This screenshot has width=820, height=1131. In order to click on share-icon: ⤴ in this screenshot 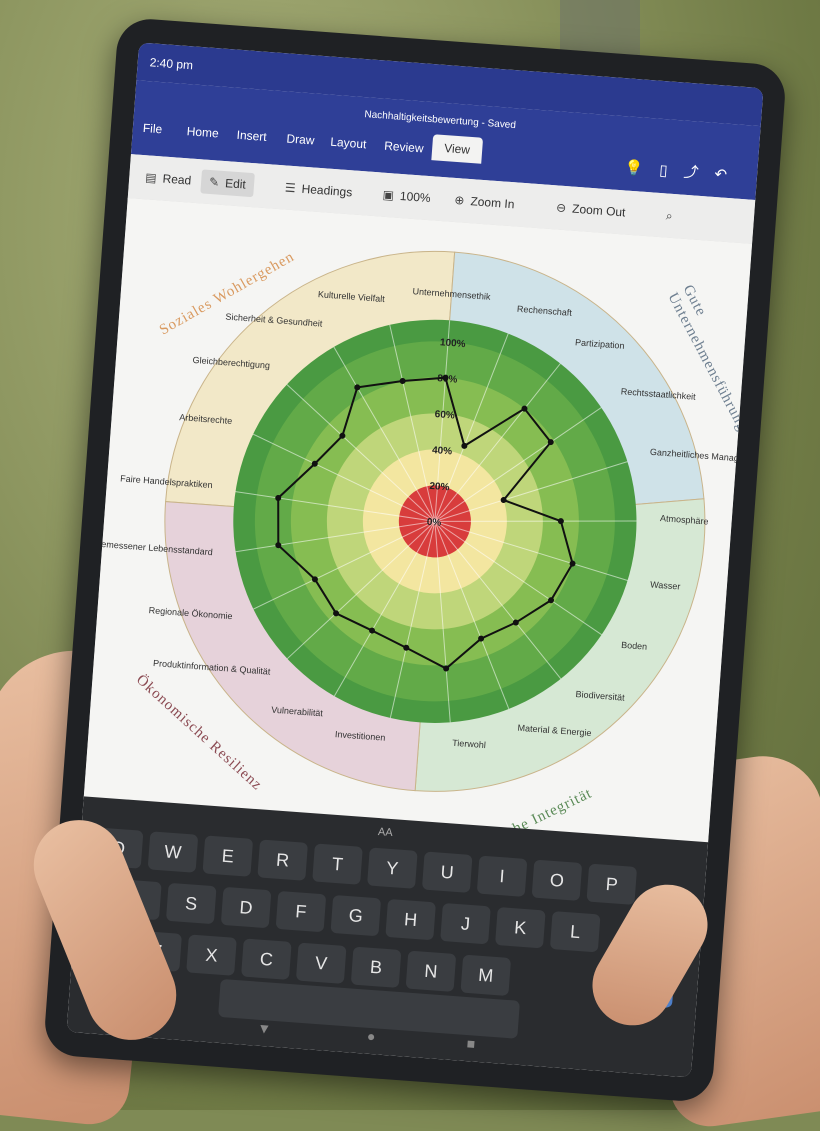, I will do `click(699, 173)`.